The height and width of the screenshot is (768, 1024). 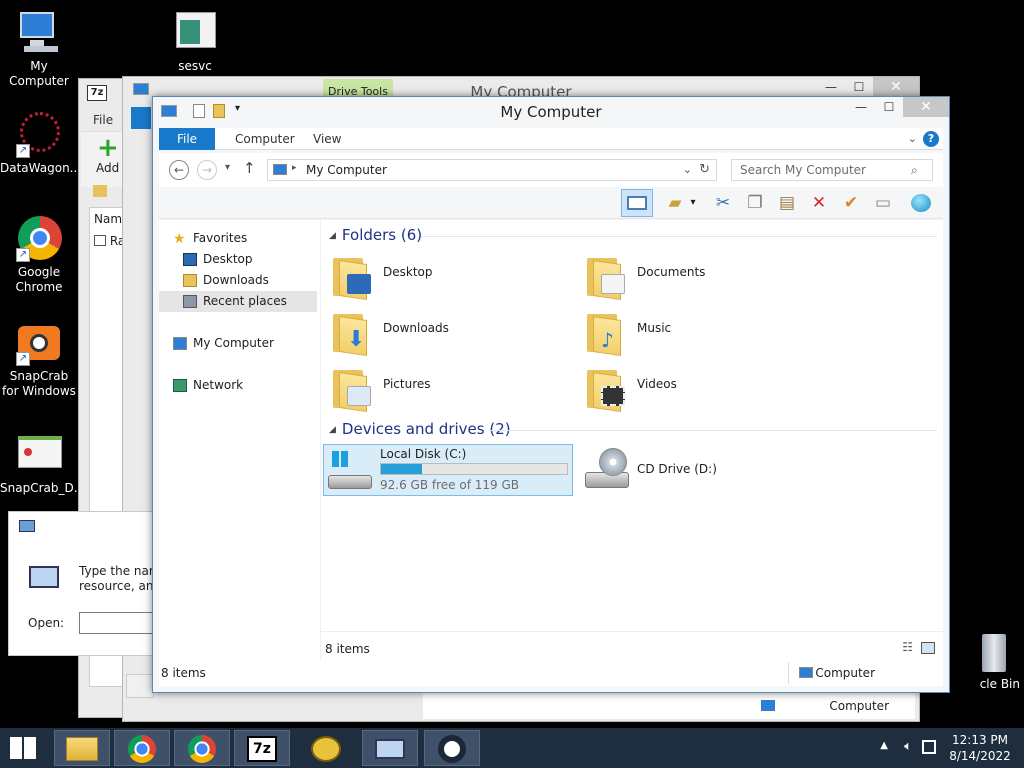 I want to click on run-dialog: Type the nam resource, and Open:, so click(x=83, y=583).